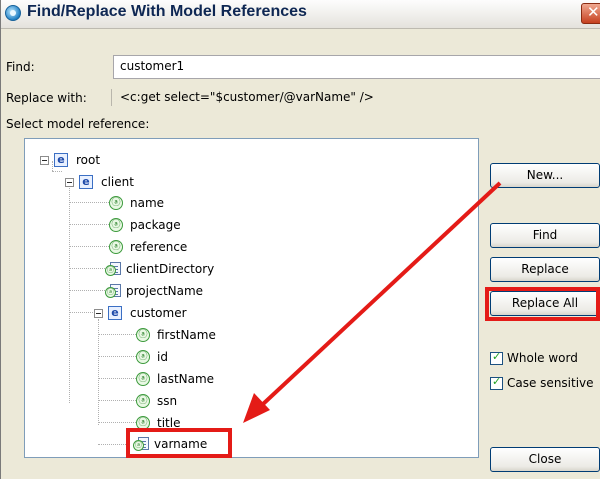 The width and height of the screenshot is (600, 479). Describe the element at coordinates (186, 379) in the screenshot. I see `tree-item-label: lastName` at that location.